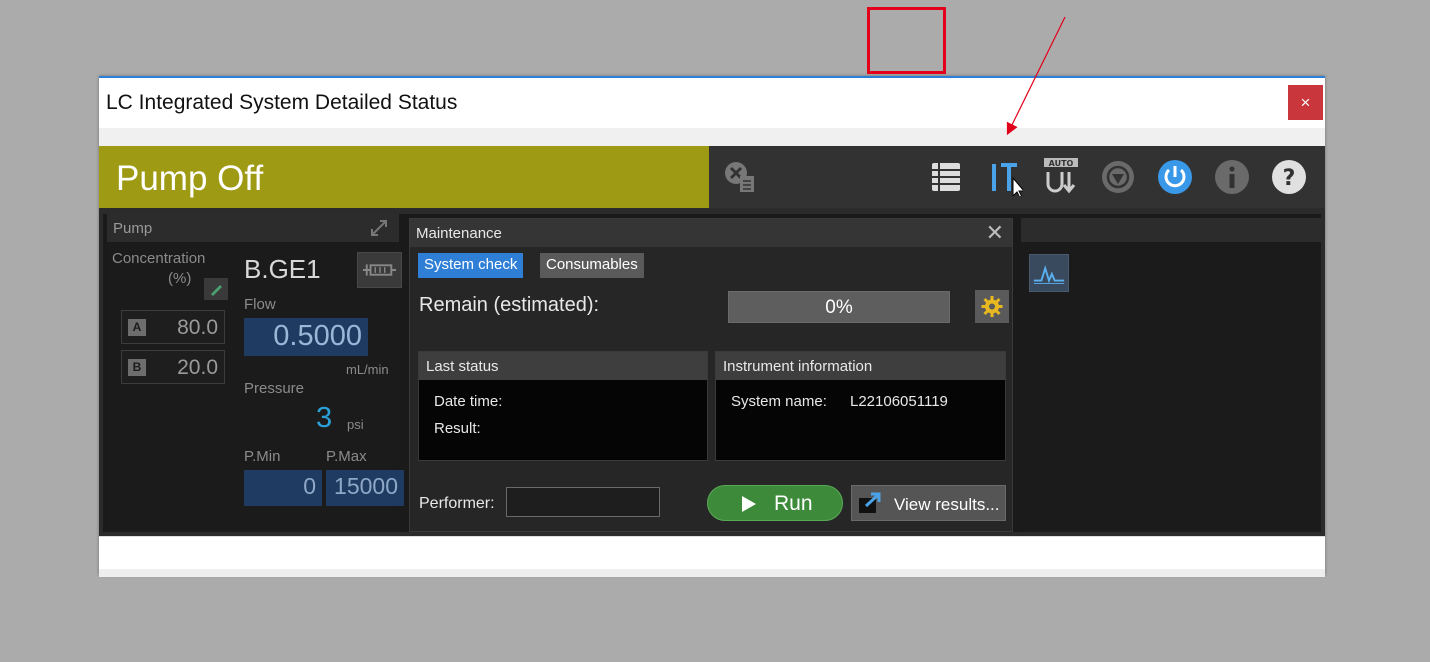 This screenshot has height=662, width=1430. I want to click on system-name-label: System name:, so click(779, 401).